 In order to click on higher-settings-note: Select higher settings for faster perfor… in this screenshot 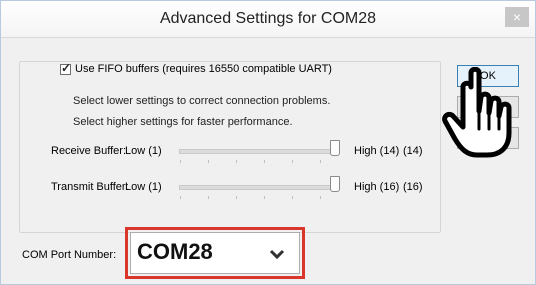, I will do `click(183, 122)`.